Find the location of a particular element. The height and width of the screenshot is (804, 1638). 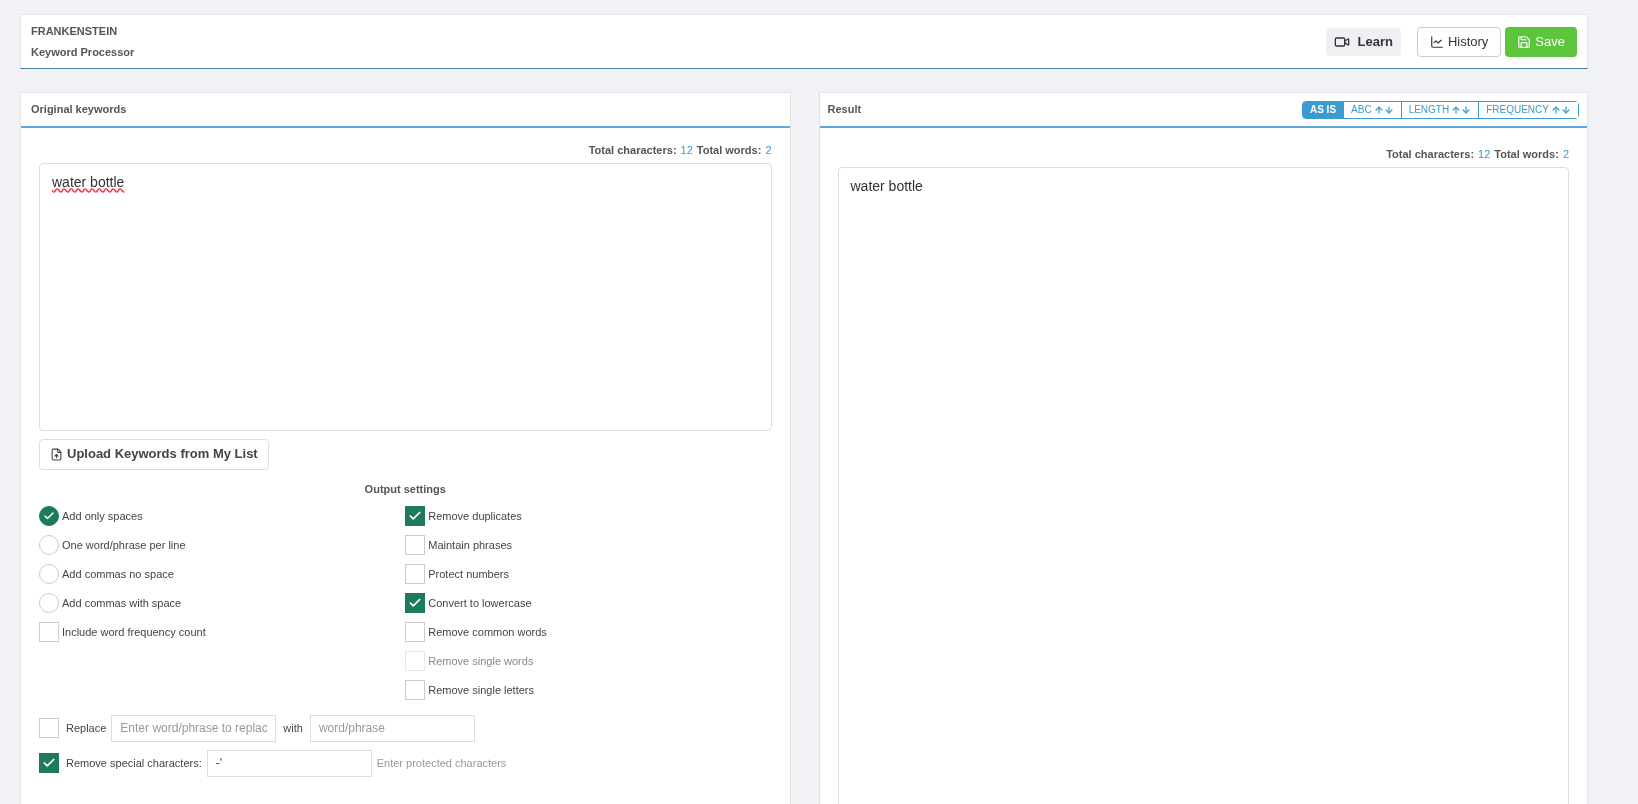

history-button: History is located at coordinates (1459, 41).